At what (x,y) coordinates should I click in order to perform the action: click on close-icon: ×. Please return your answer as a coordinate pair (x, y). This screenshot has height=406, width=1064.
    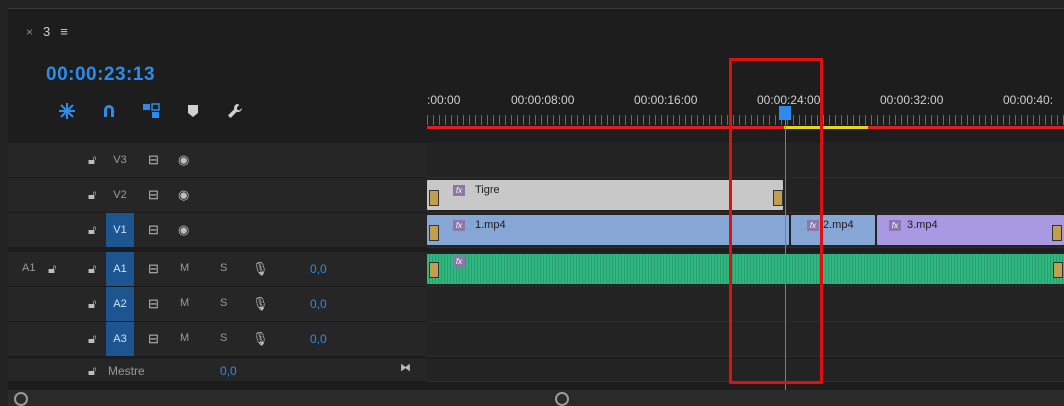
    Looking at the image, I should click on (29, 32).